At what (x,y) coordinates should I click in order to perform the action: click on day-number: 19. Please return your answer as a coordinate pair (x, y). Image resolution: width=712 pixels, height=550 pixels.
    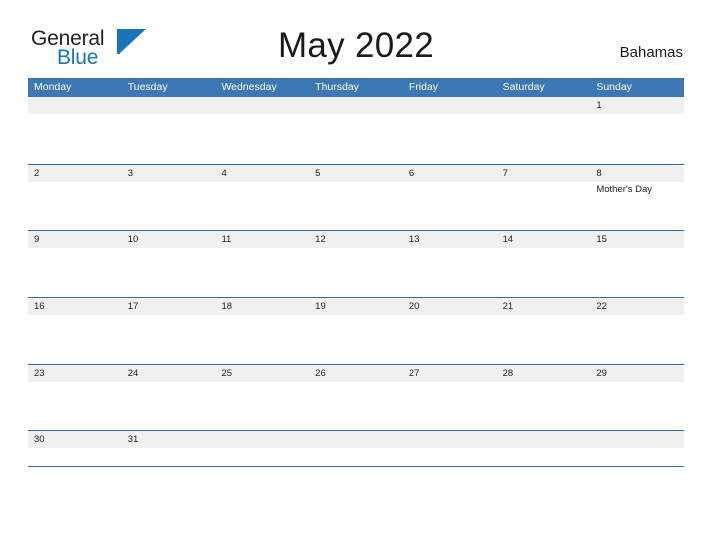
    Looking at the image, I should click on (320, 307).